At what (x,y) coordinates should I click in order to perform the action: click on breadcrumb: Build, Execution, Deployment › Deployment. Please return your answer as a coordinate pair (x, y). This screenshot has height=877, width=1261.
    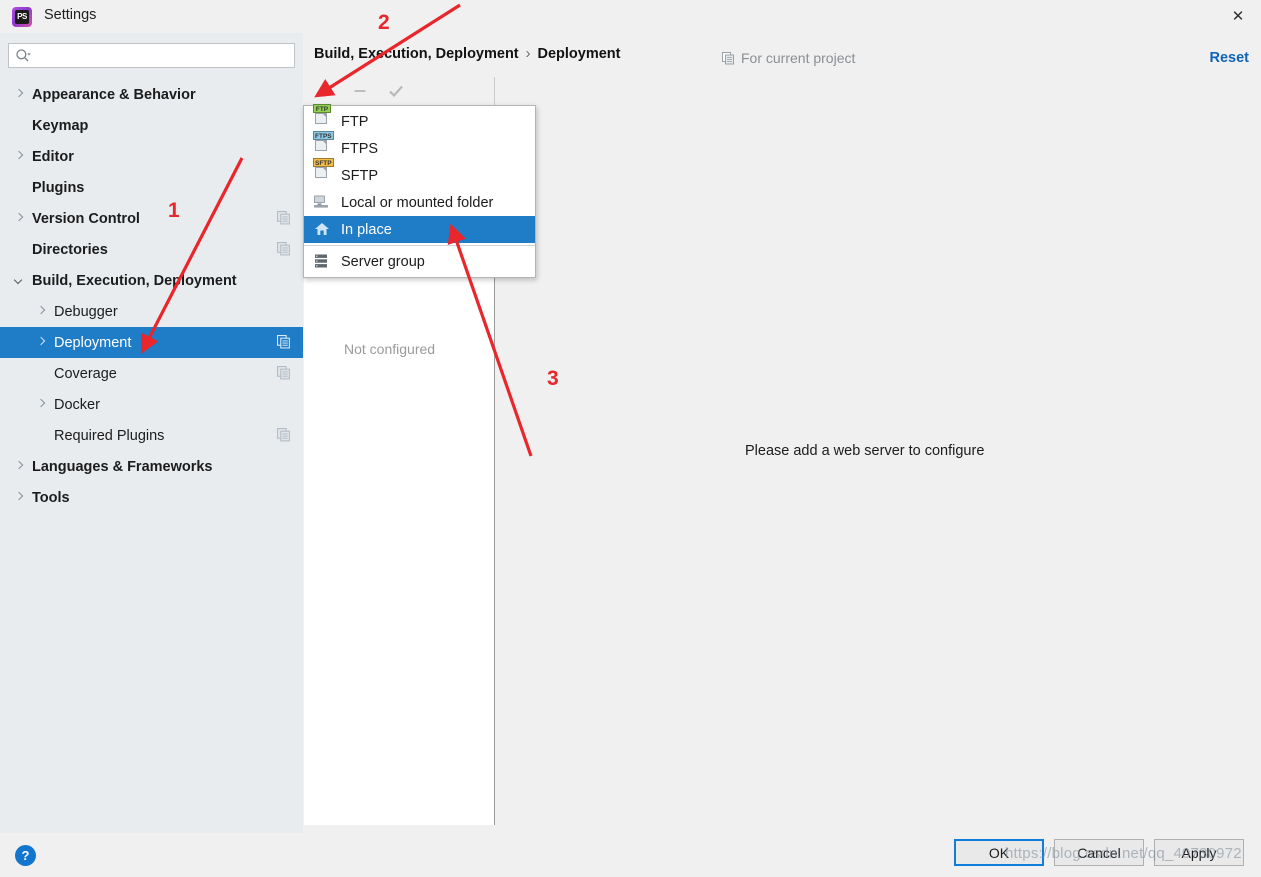
    Looking at the image, I should click on (467, 54).